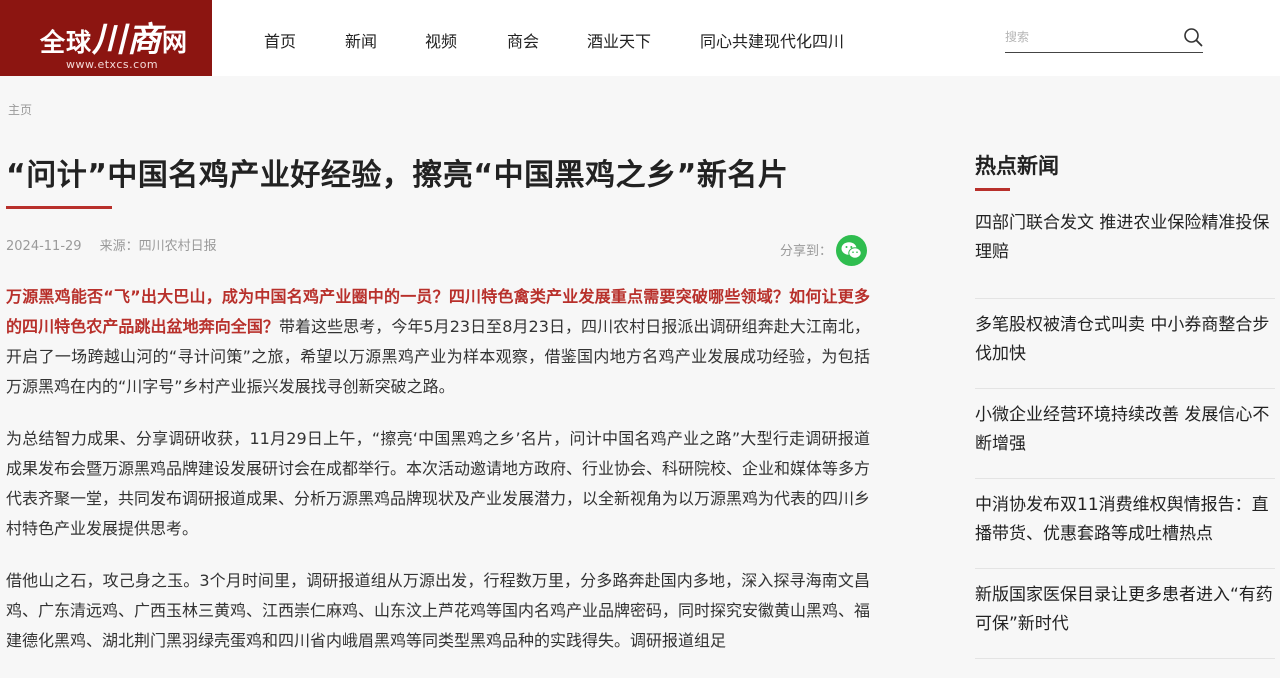 Image resolution: width=1280 pixels, height=678 pixels. I want to click on wechat-share-button, so click(851, 250).